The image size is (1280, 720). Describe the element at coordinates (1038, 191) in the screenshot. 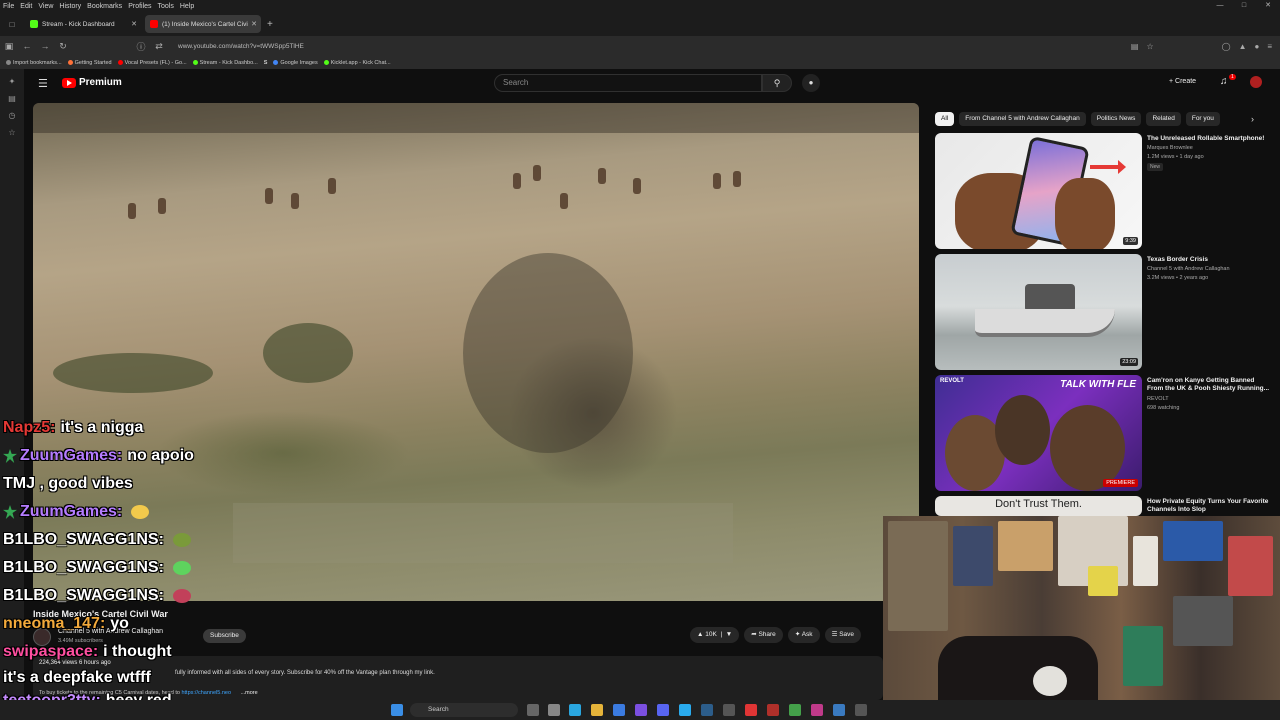

I see `video-thumbnail: 9:39` at that location.